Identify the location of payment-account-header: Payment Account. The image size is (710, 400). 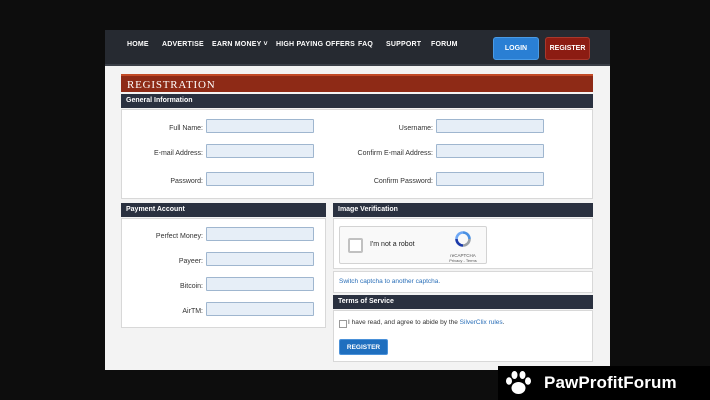
(223, 210).